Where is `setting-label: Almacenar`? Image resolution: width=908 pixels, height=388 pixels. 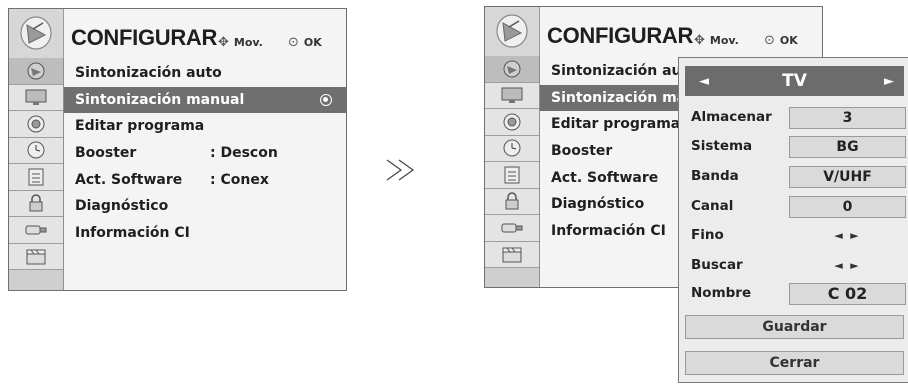
setting-label: Almacenar is located at coordinates (731, 117).